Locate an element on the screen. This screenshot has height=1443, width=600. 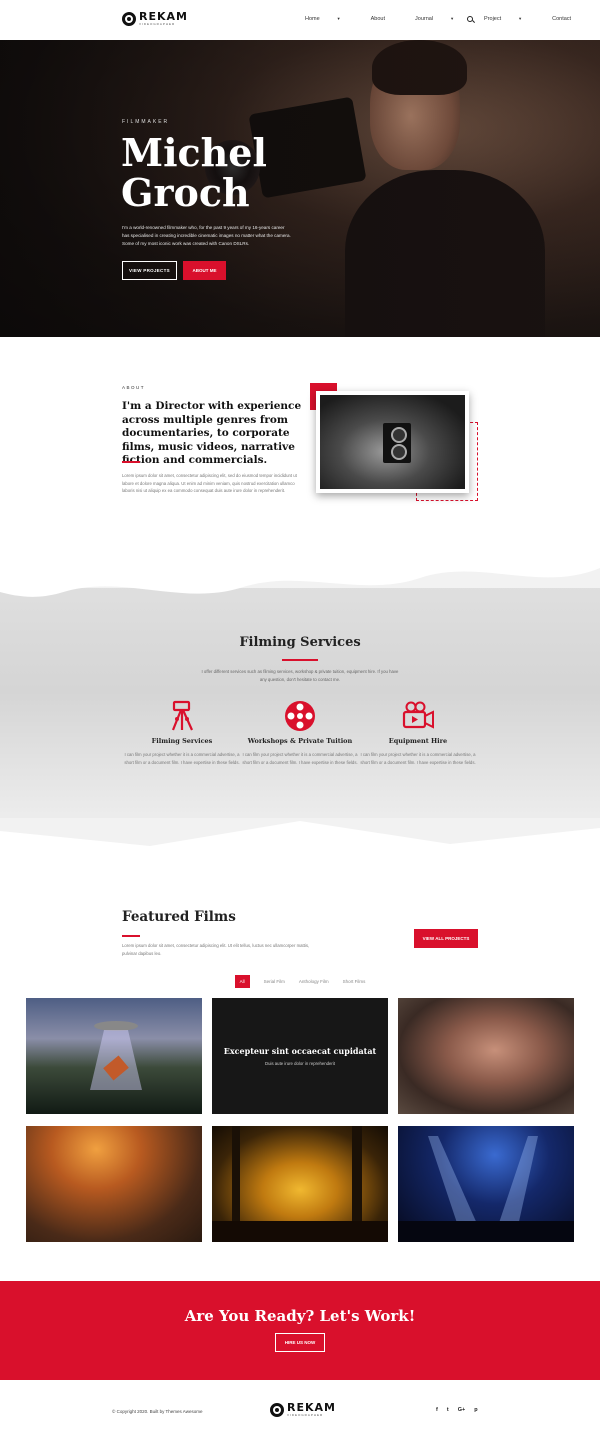
social-links: f t G+ p is located at coordinates (461, 1410).